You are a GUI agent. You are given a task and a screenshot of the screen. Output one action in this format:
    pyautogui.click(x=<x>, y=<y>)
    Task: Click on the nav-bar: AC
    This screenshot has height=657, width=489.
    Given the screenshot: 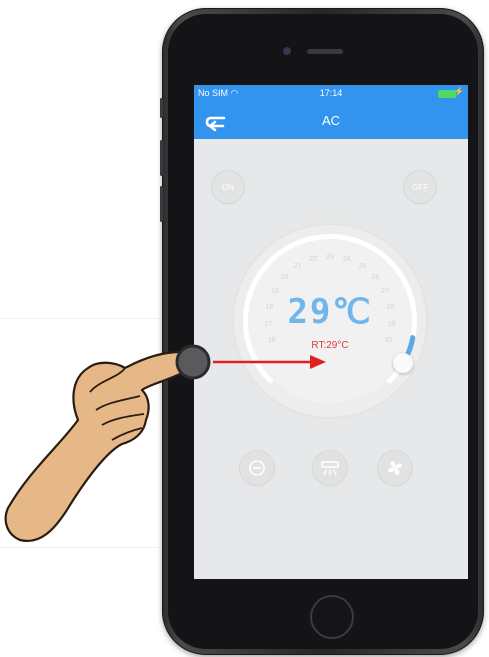 What is the action you would take?
    pyautogui.click(x=331, y=121)
    